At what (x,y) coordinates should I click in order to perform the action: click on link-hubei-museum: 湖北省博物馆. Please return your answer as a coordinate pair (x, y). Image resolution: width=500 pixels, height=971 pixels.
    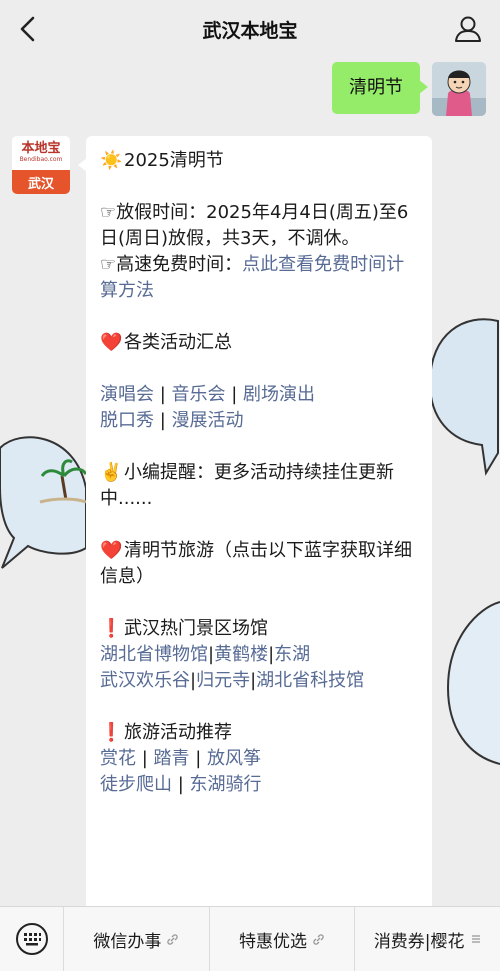
    Looking at the image, I should click on (154, 654).